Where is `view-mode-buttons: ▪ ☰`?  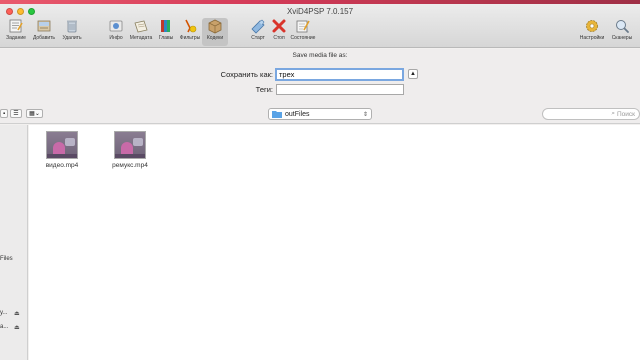 view-mode-buttons: ▪ ☰ is located at coordinates (11, 113).